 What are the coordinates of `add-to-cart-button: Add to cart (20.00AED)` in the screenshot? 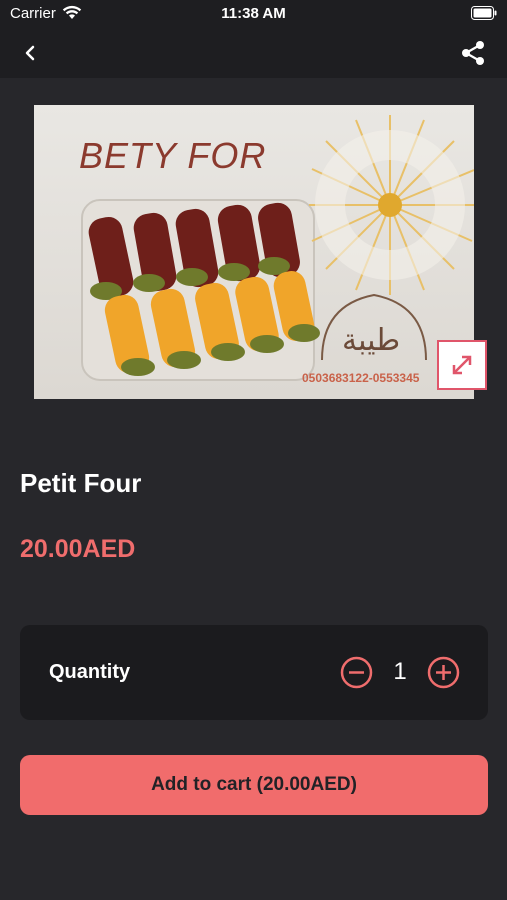 It's located at (254, 785).